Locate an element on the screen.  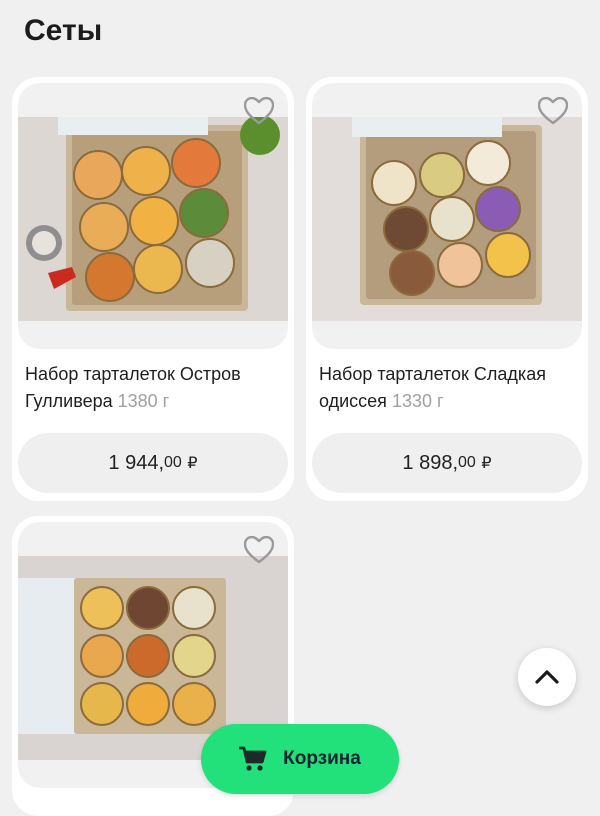
price-button: 1 898, 00 ₽ is located at coordinates (447, 463).